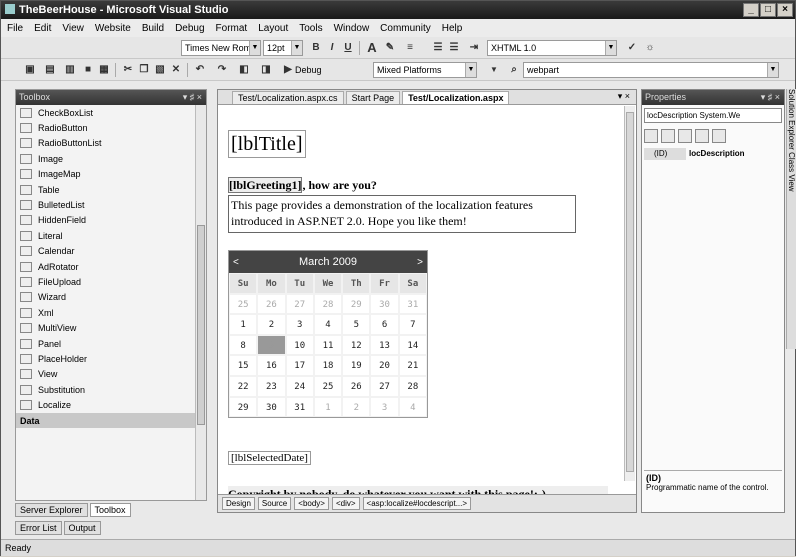 The width and height of the screenshot is (796, 557). Describe the element at coordinates (288, 70) in the screenshot. I see `start-debug-icon: ▶` at that location.